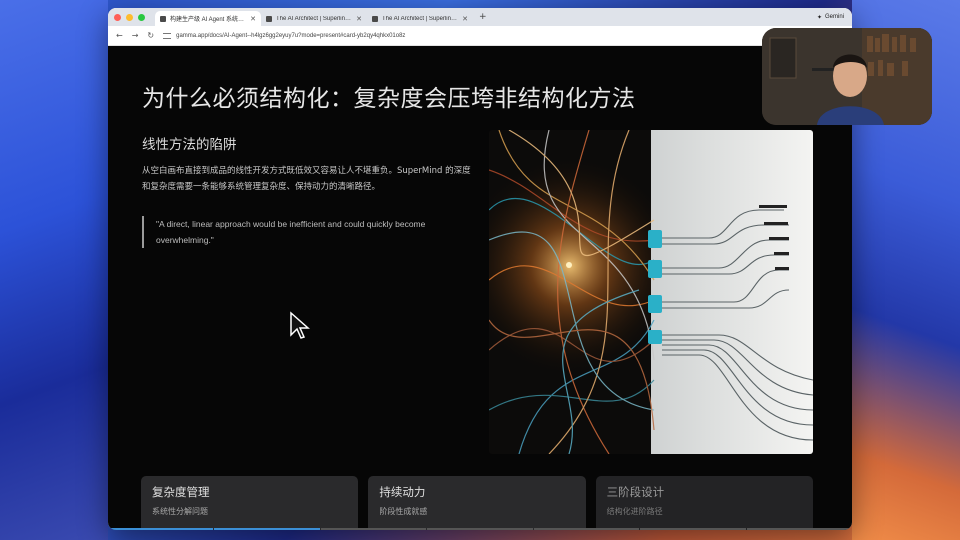  What do you see at coordinates (141, 17) in the screenshot?
I see `maximize-window-button` at bounding box center [141, 17].